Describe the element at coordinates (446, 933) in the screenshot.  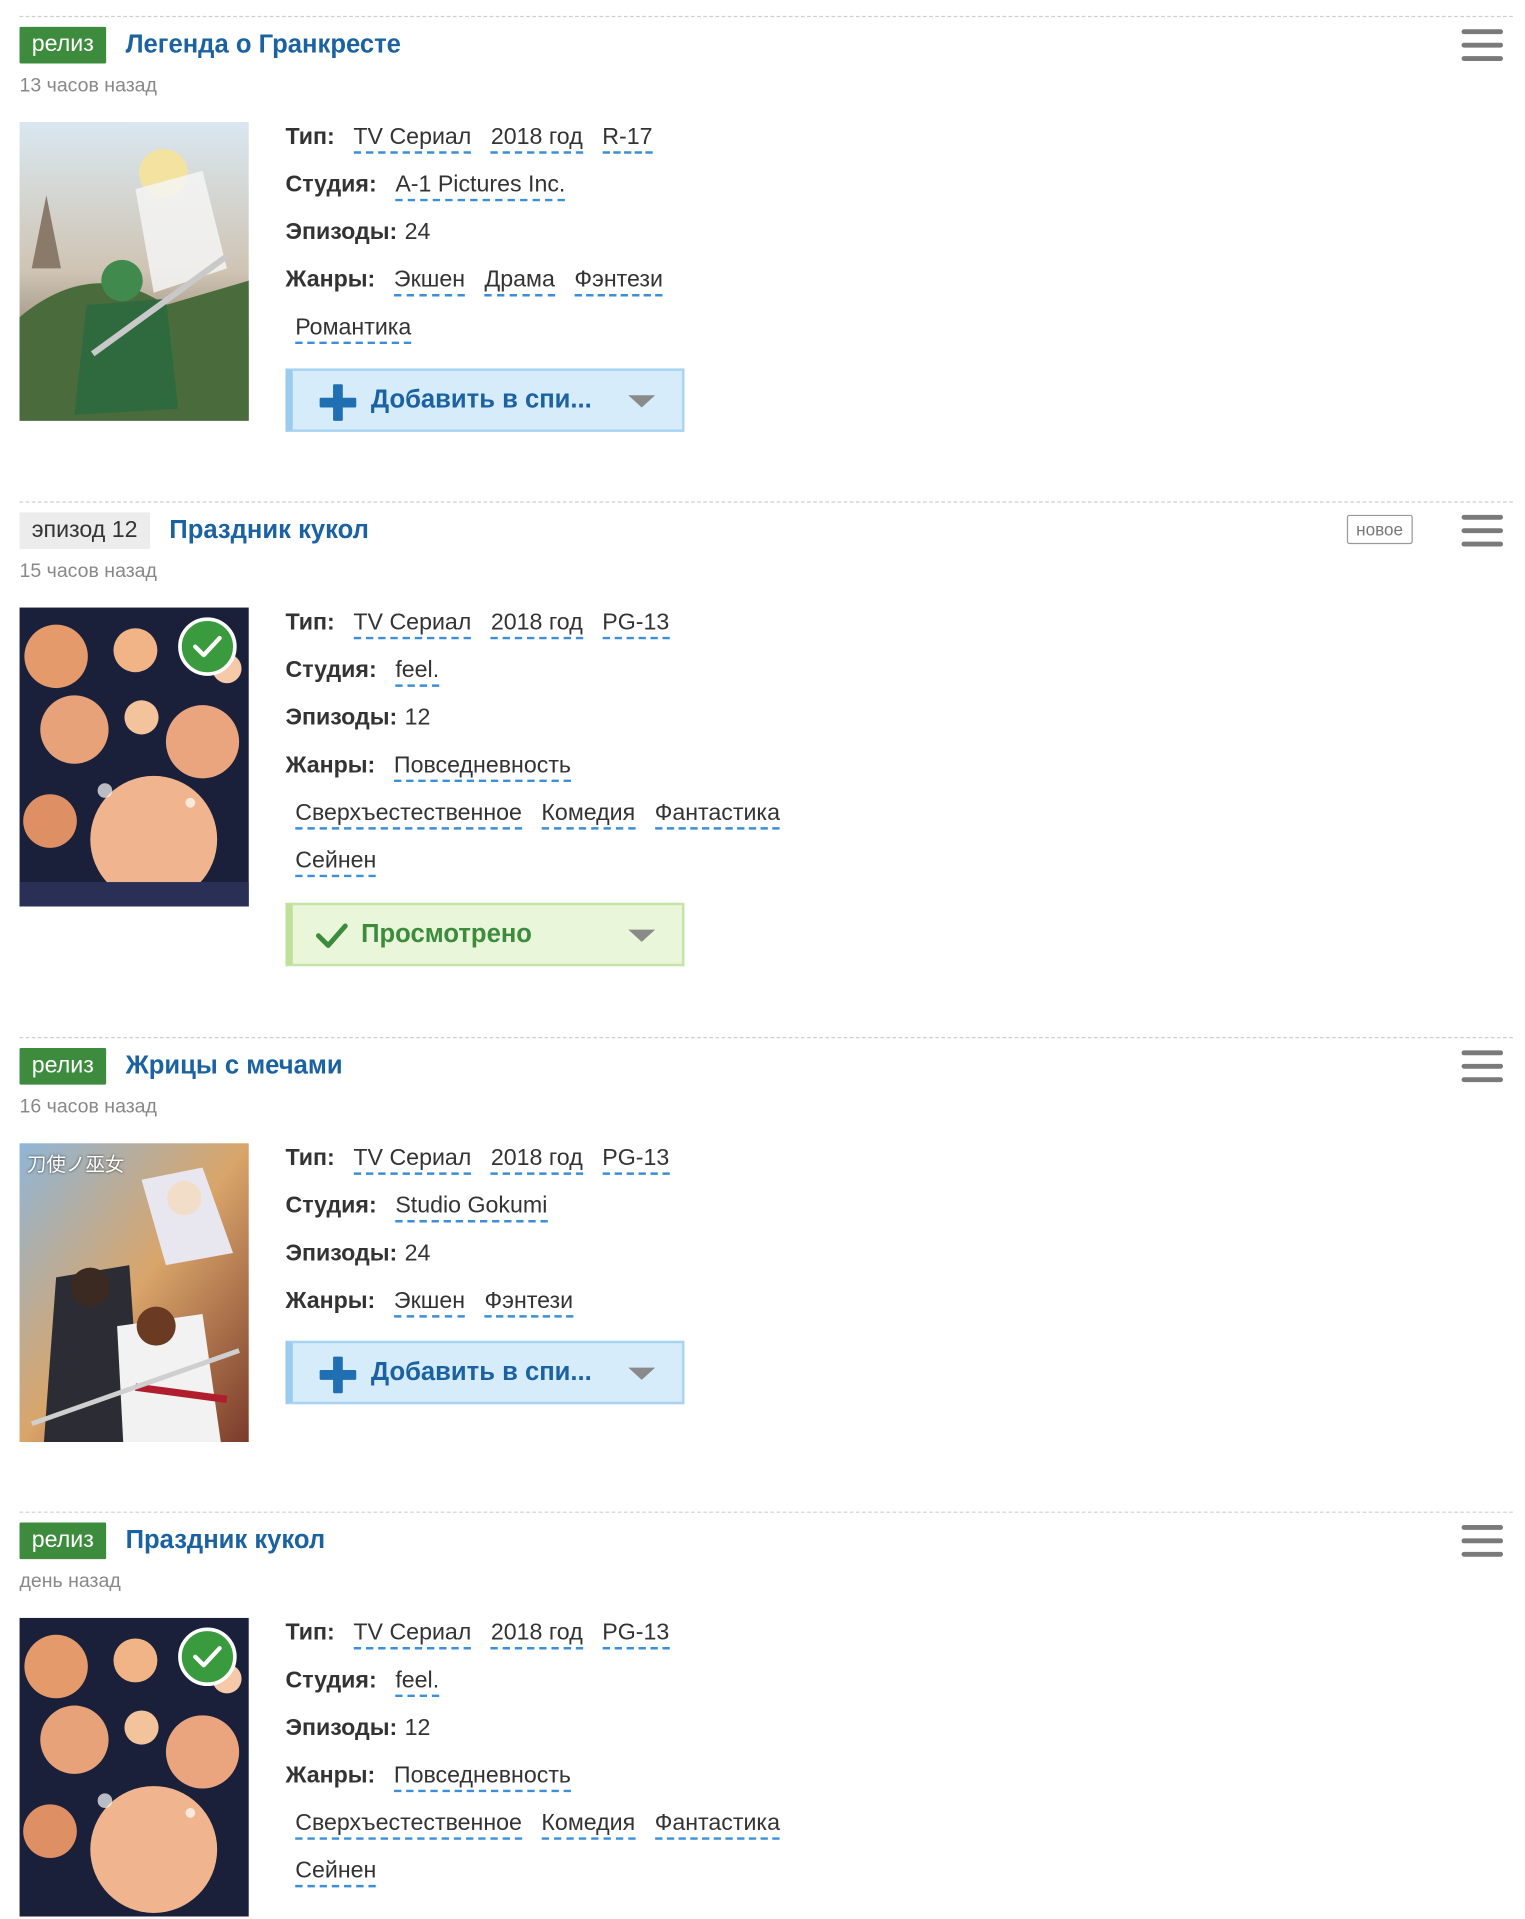
I see `watched-label: Просмотрено` at that location.